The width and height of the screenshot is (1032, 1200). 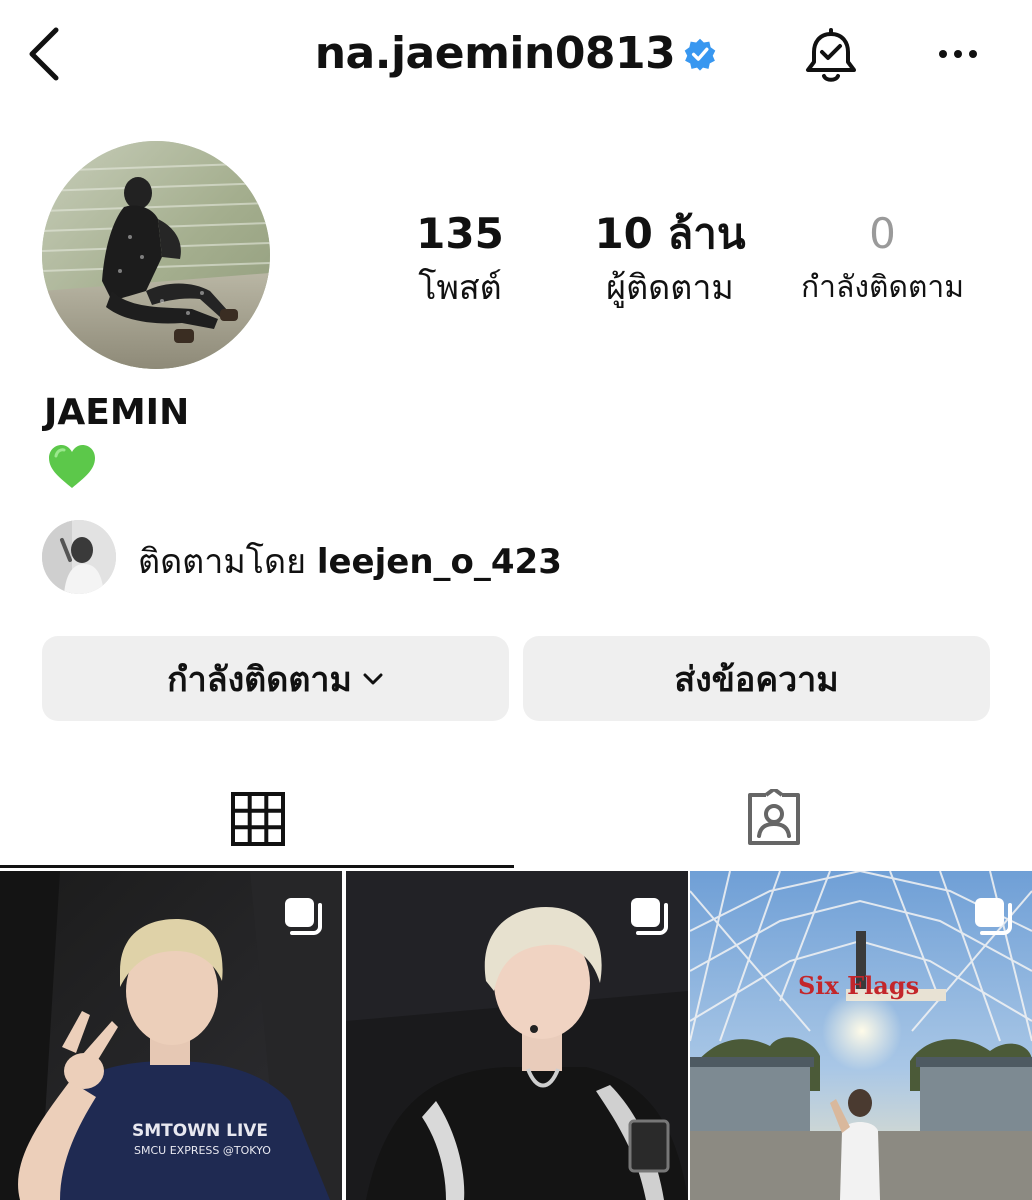 I want to click on profile-display-name: JAEMIN, so click(x=117, y=412).